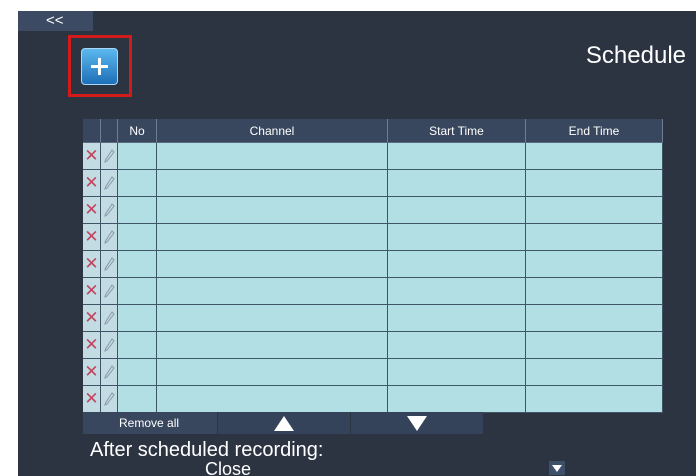  I want to click on header-end-time: End Time, so click(594, 130).